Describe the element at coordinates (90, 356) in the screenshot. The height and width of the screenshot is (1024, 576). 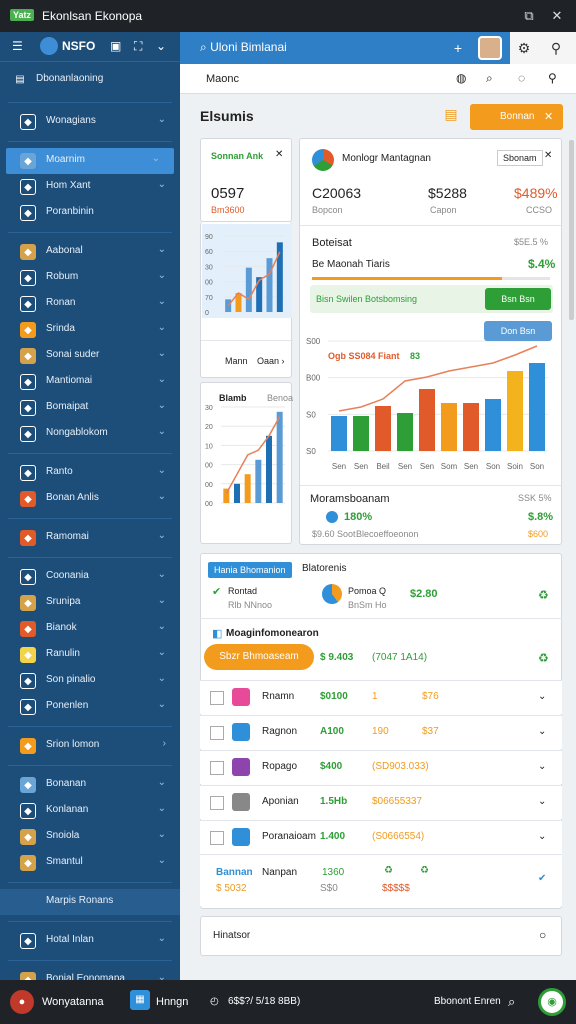
I see `sidebar-item: ◆ Sonai suder ⌄` at that location.